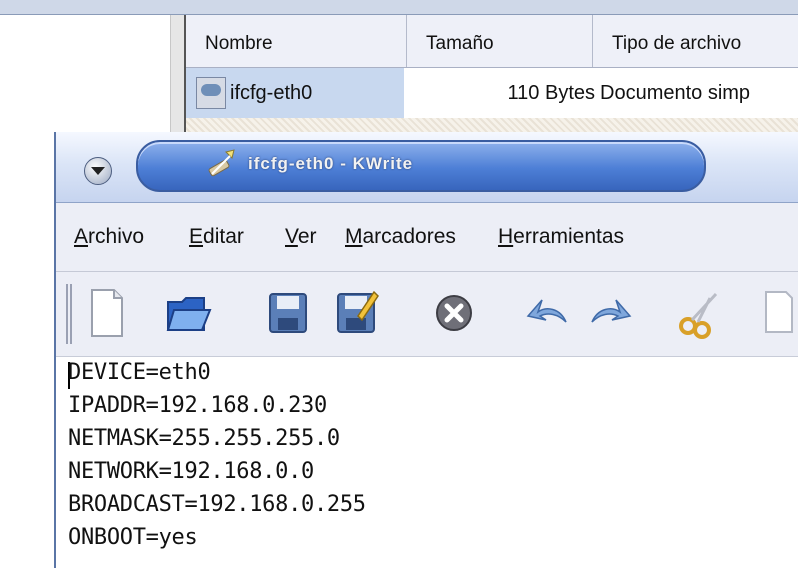 The width and height of the screenshot is (798, 568). Describe the element at coordinates (409, 236) in the screenshot. I see `menu-marcadores-rest: arcadores` at that location.